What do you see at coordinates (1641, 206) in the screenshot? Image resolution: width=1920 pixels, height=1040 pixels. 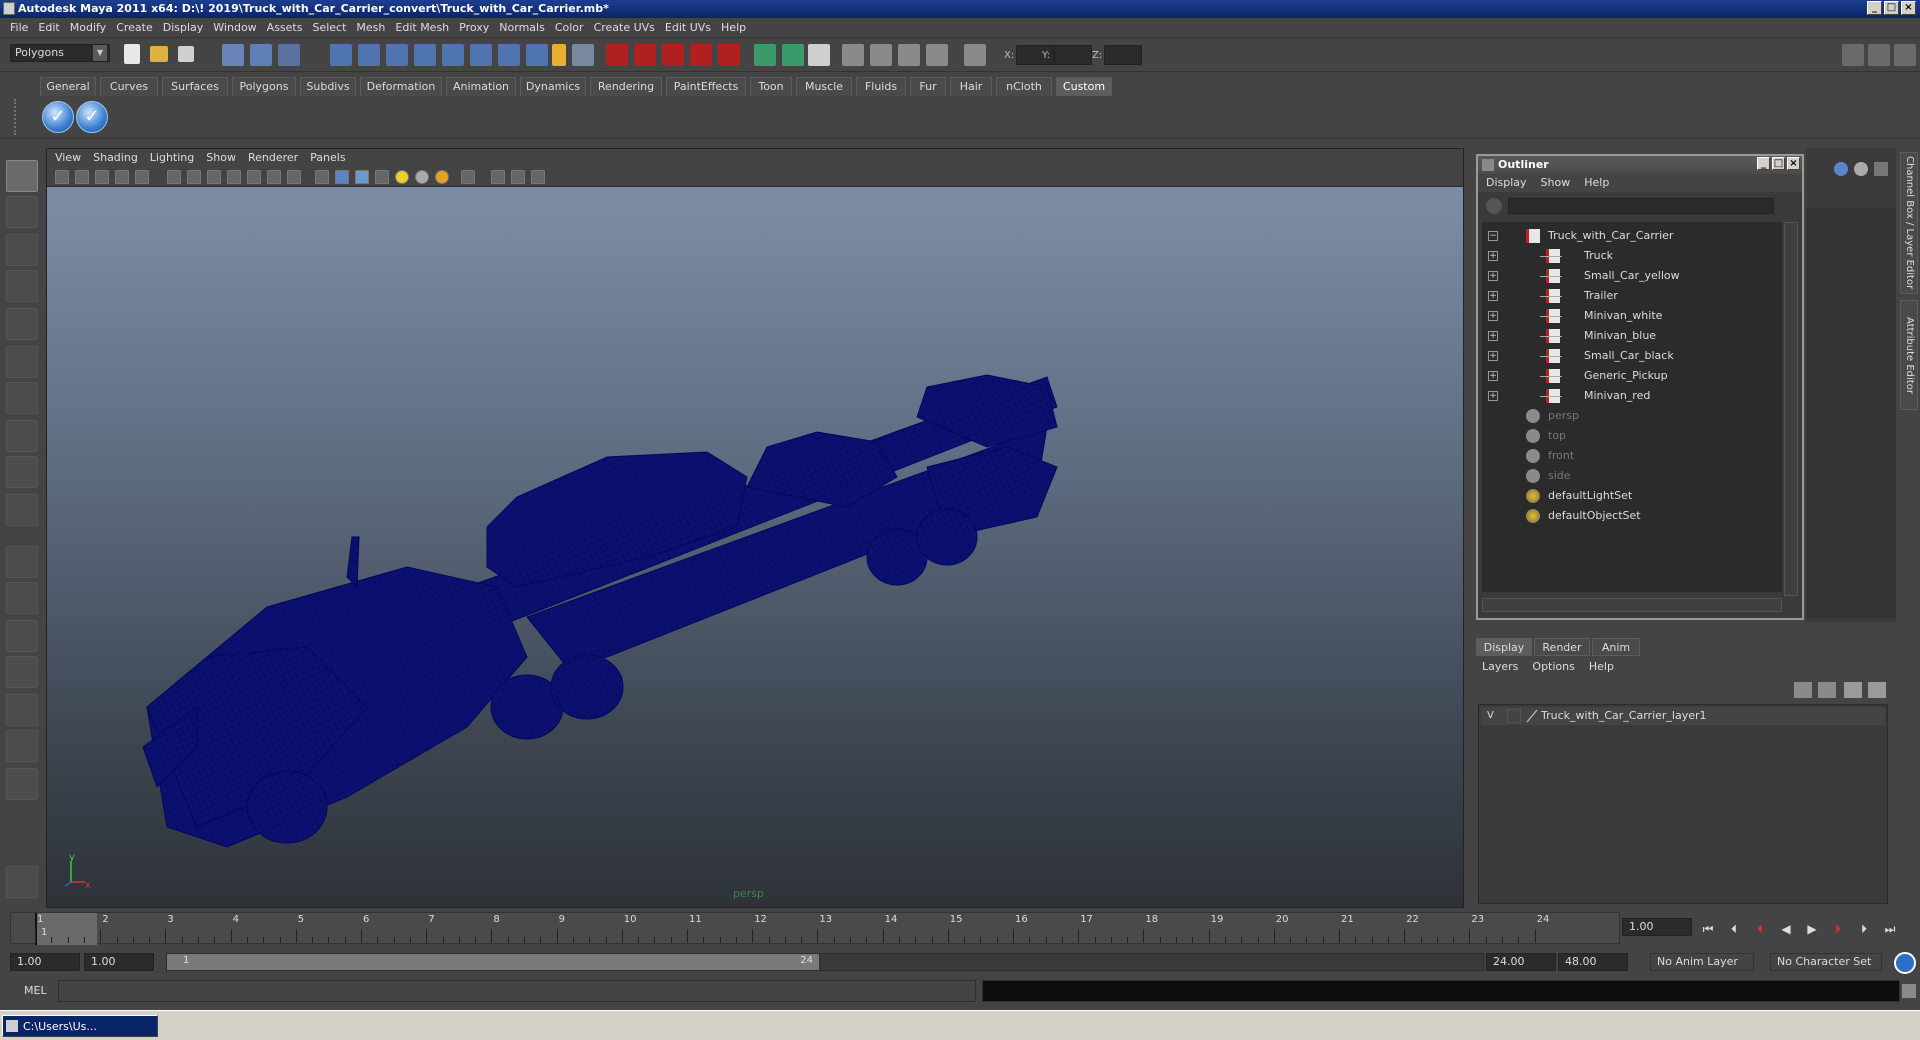 I see `outliner-search-input` at bounding box center [1641, 206].